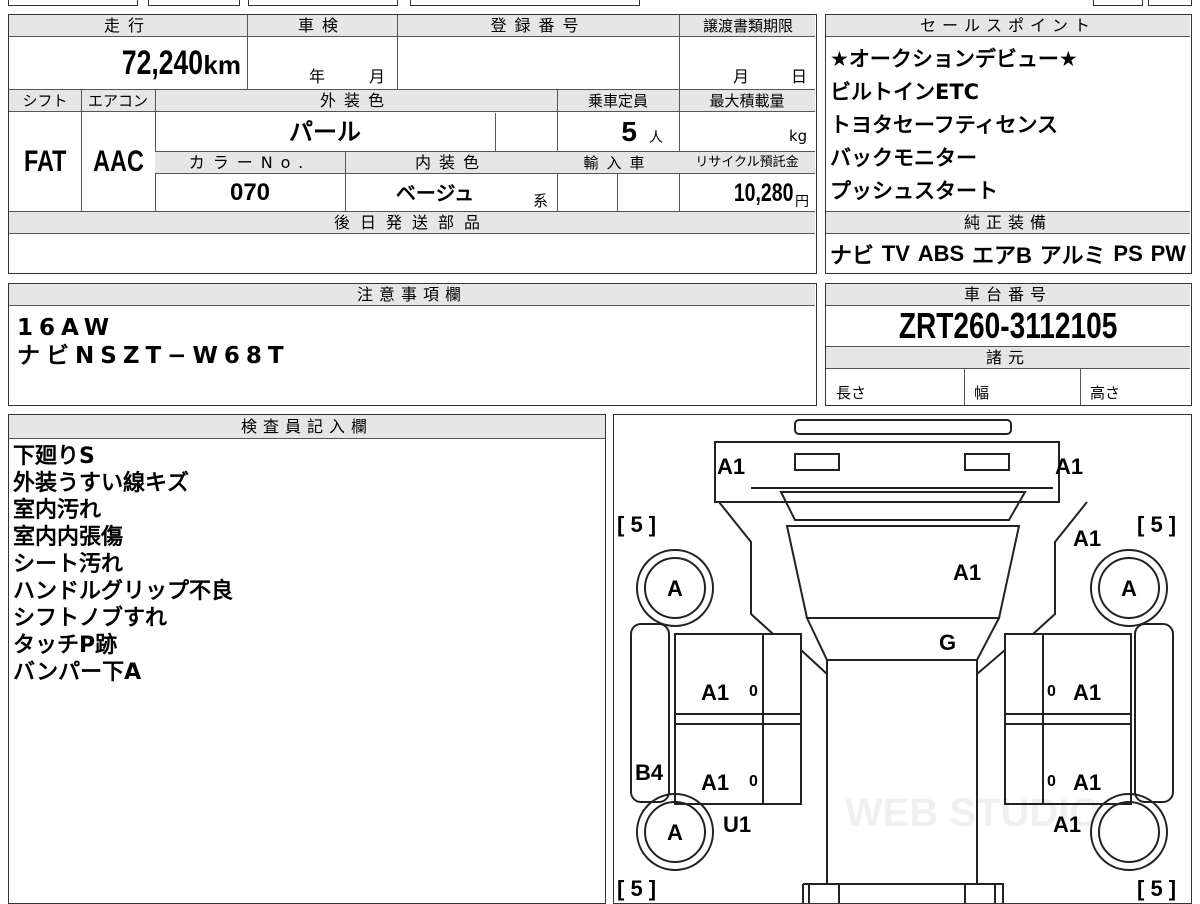  Describe the element at coordinates (1128, 253) in the screenshot. I see `genuine-item: PS` at that location.